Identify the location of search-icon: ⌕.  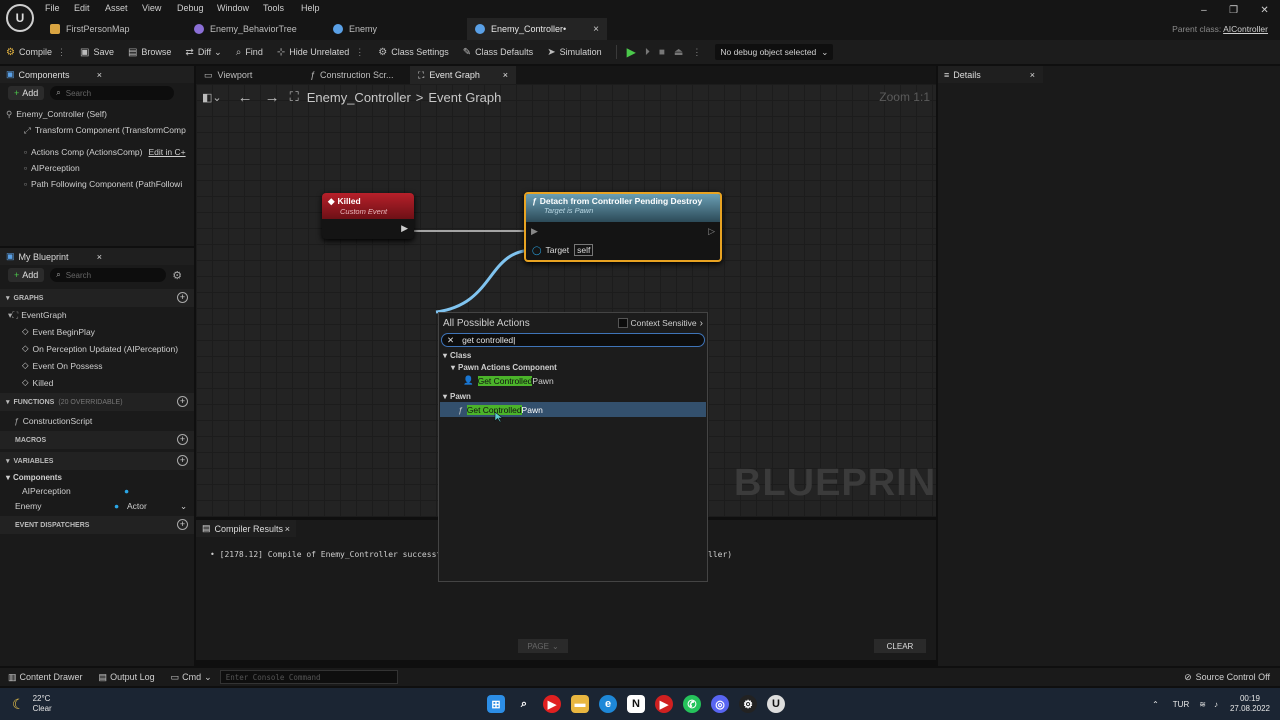
(524, 704).